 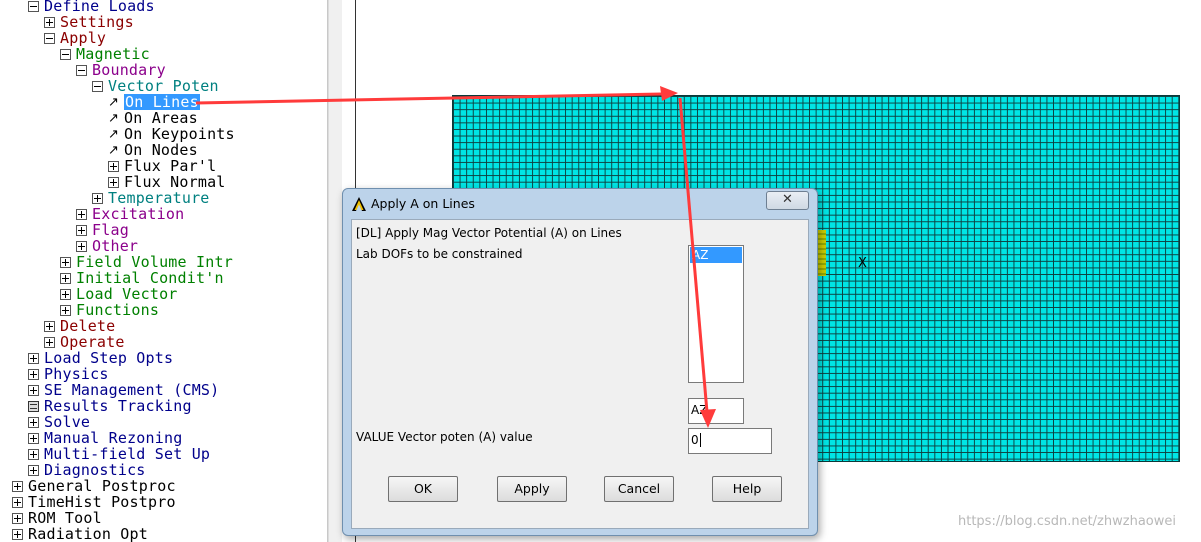 What do you see at coordinates (167, 182) in the screenshot?
I see `tree-item: Flux Normal` at bounding box center [167, 182].